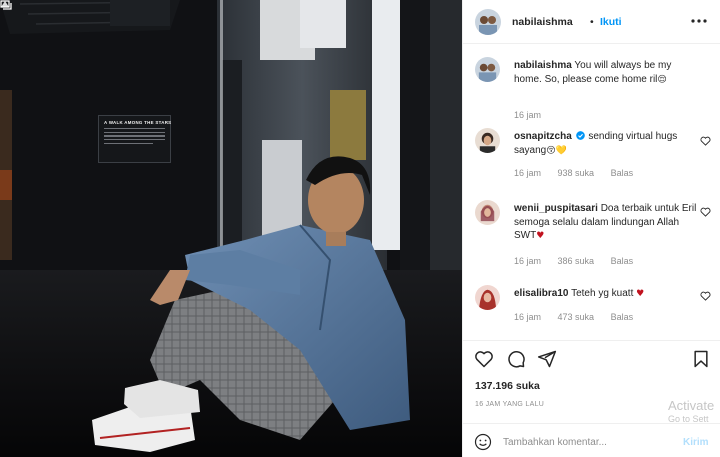  I want to click on comment-likes: 386 suka, so click(576, 261).